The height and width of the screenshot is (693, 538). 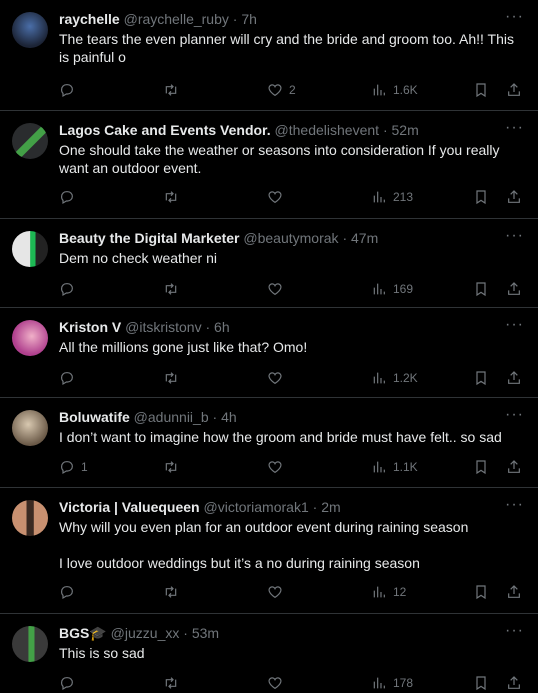 I want to click on heart-icon, so click(x=275, y=592).